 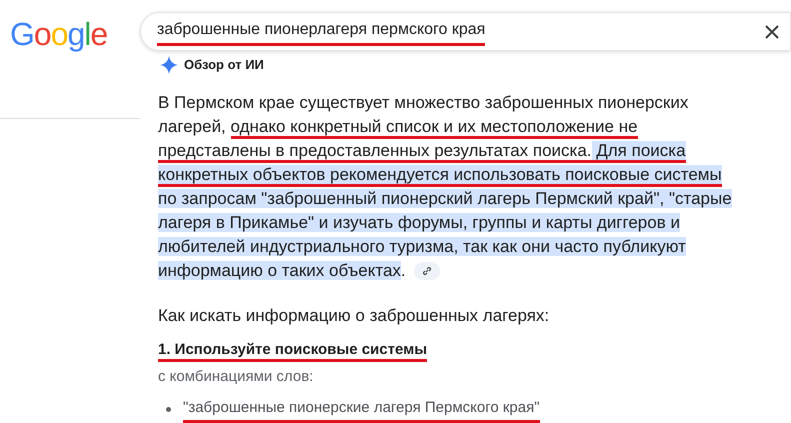 What do you see at coordinates (75, 34) in the screenshot?
I see `google-logo: Google` at bounding box center [75, 34].